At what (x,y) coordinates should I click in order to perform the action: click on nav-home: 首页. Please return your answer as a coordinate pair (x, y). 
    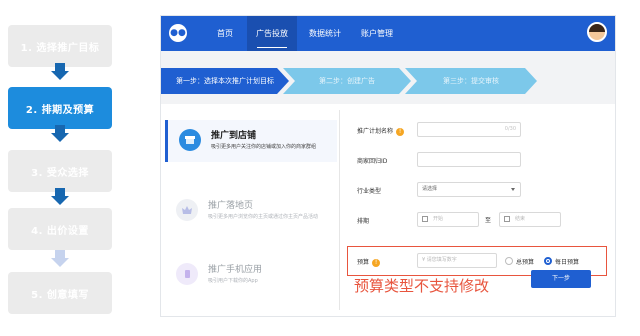
    Looking at the image, I should click on (225, 33).